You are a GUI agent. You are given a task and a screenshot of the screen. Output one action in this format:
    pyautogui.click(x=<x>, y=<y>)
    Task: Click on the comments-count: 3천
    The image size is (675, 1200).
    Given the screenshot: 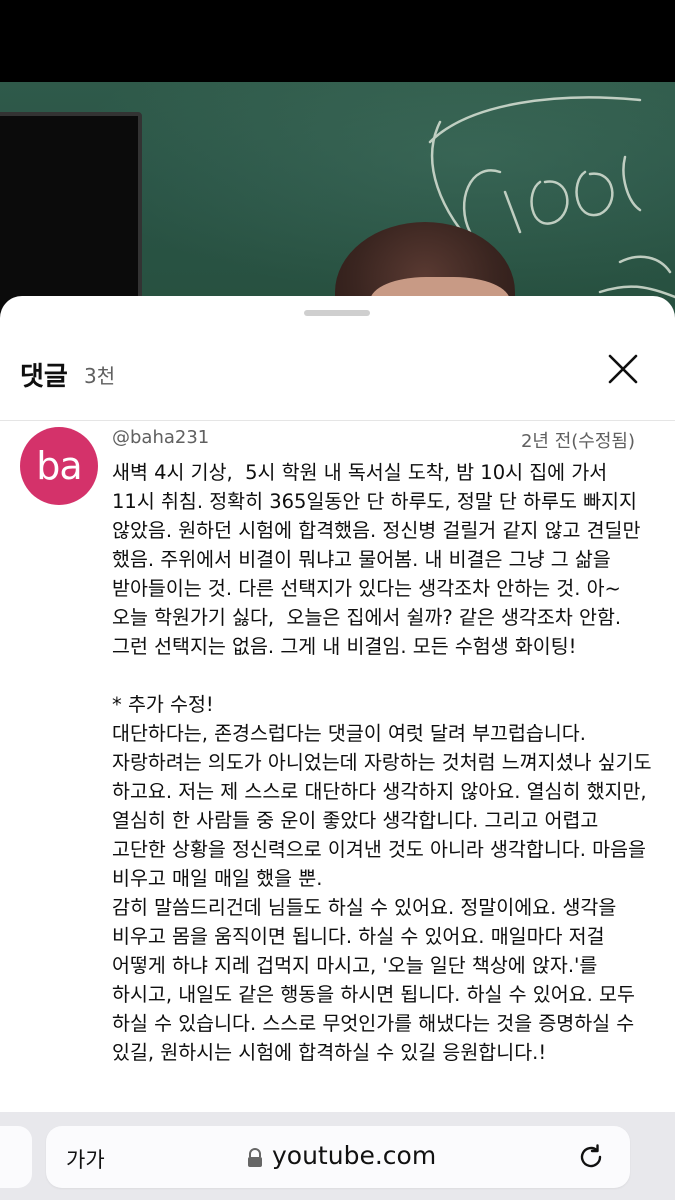 What is the action you would take?
    pyautogui.click(x=100, y=376)
    